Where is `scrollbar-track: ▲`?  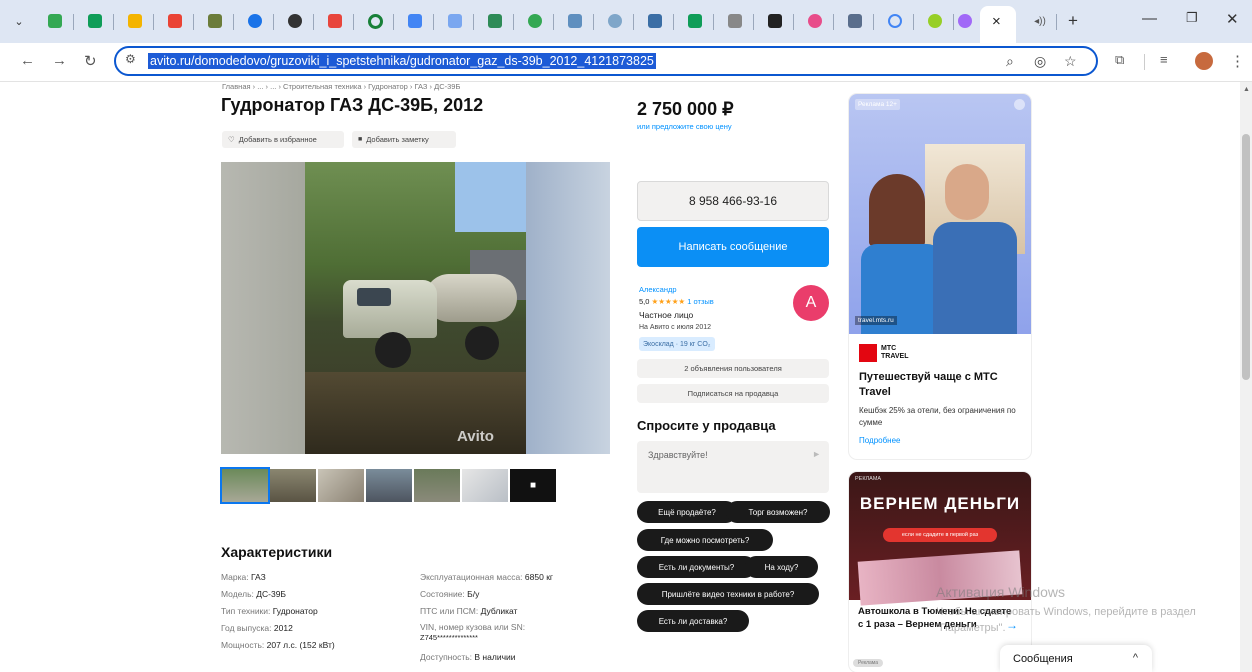
scrollbar-track: ▲ is located at coordinates (1246, 377).